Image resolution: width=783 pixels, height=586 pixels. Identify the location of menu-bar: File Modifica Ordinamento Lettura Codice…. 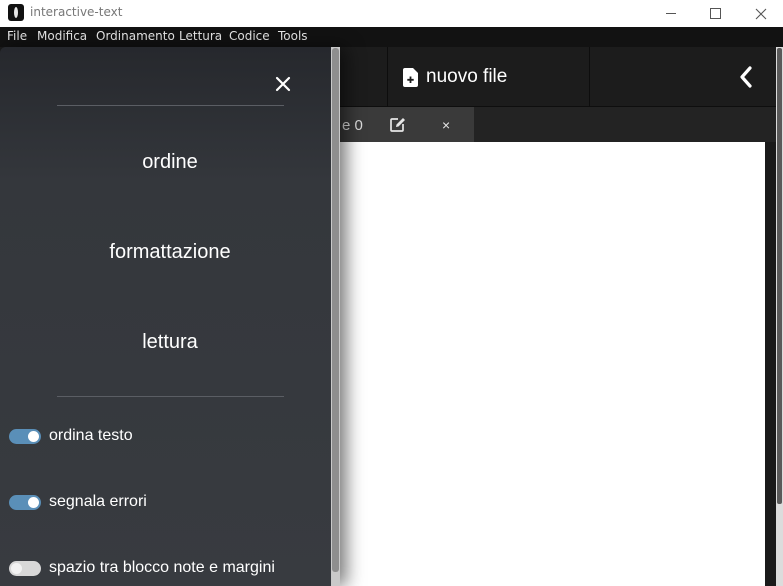
(391, 37).